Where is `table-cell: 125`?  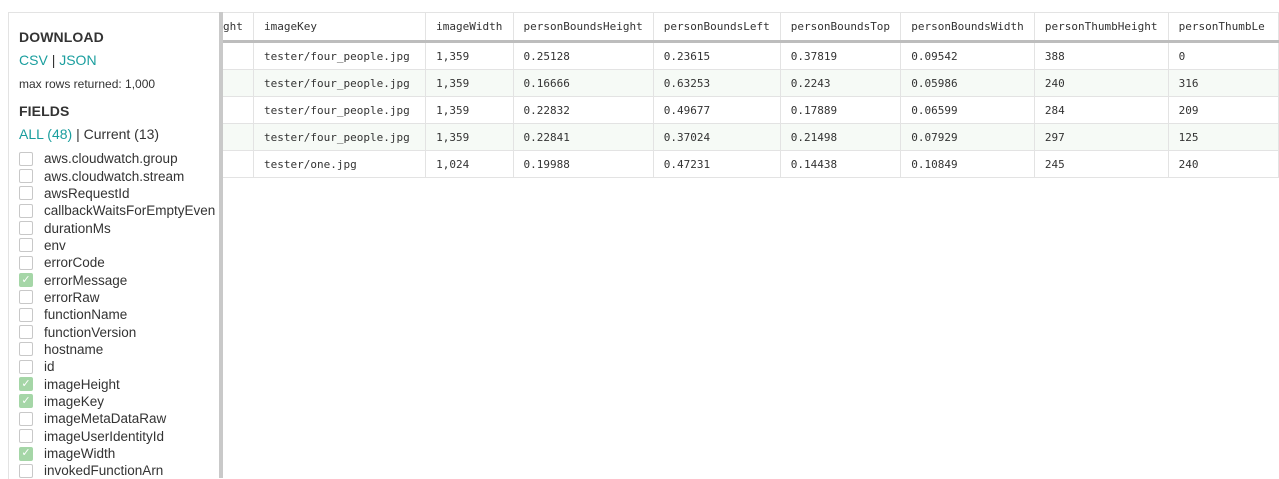 table-cell: 125 is located at coordinates (1223, 137).